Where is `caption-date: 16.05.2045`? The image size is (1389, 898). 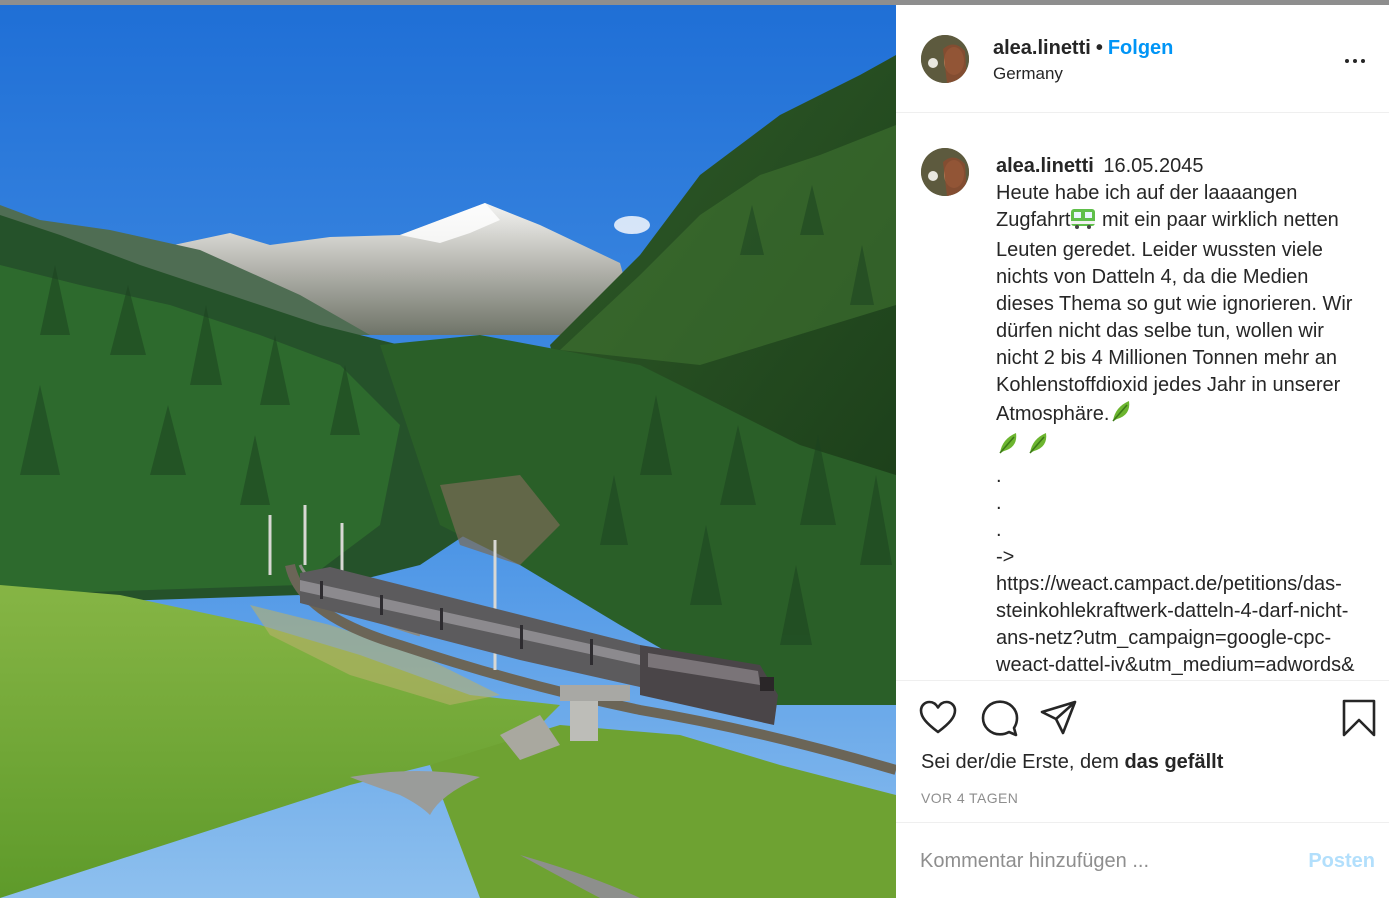
caption-date: 16.05.2045 is located at coordinates (1153, 166).